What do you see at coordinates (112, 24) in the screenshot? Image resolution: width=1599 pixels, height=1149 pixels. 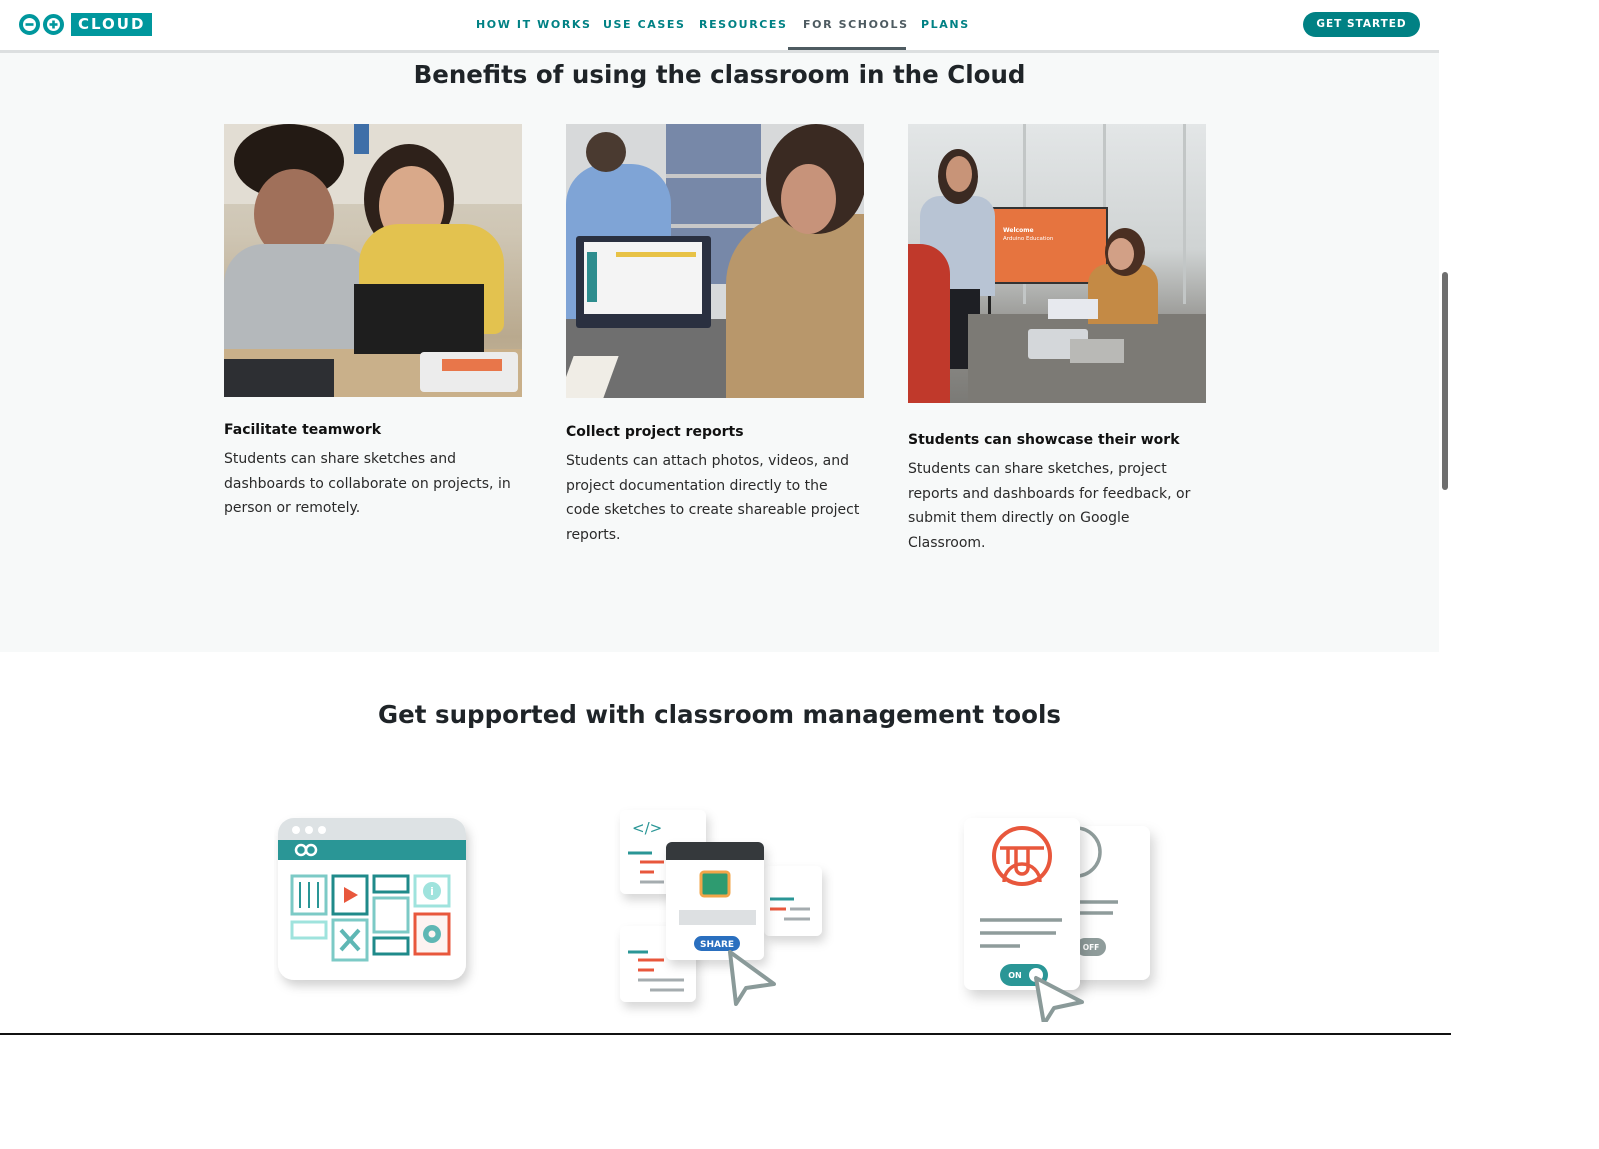 I see `logo-text: CLOUD` at bounding box center [112, 24].